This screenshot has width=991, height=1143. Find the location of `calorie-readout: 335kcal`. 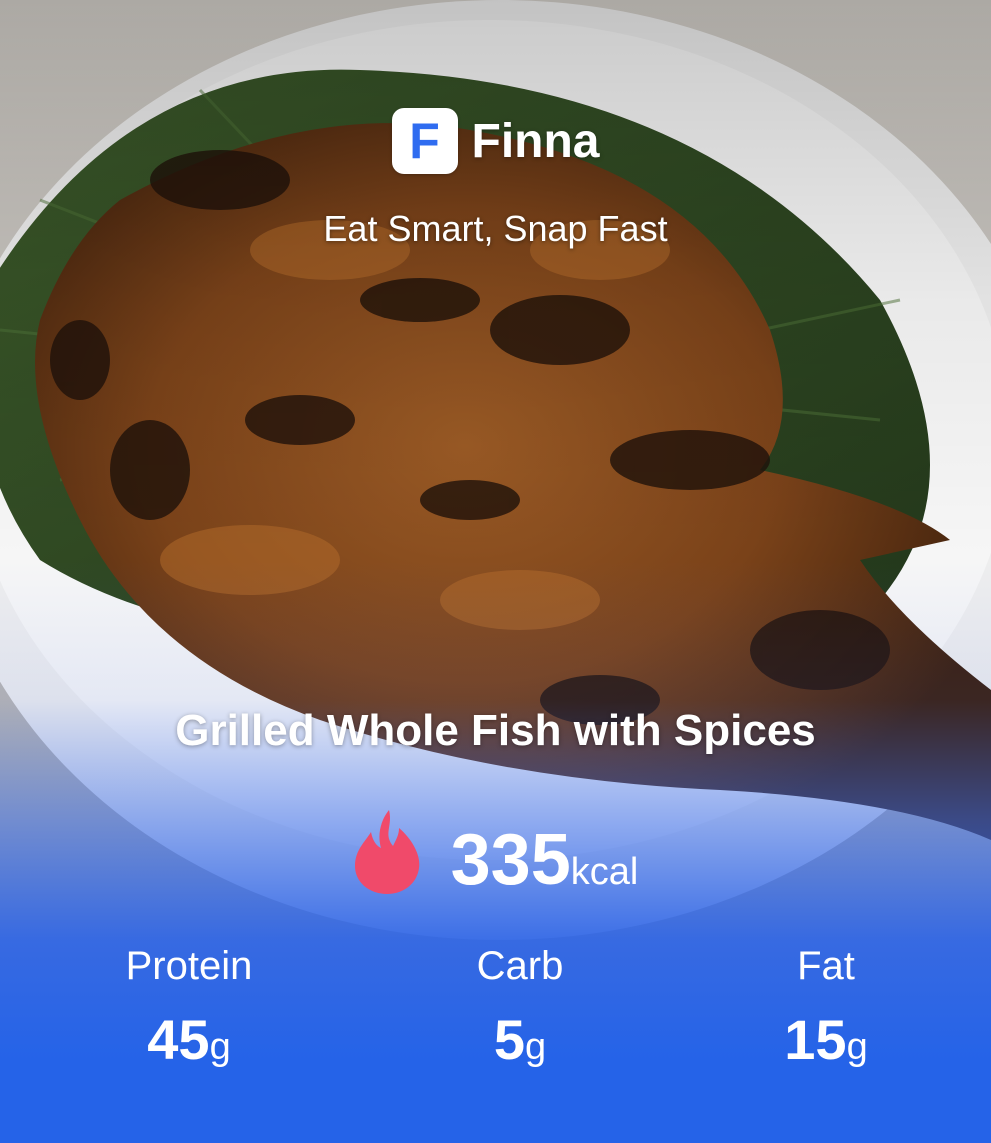

calorie-readout: 335kcal is located at coordinates (545, 860).